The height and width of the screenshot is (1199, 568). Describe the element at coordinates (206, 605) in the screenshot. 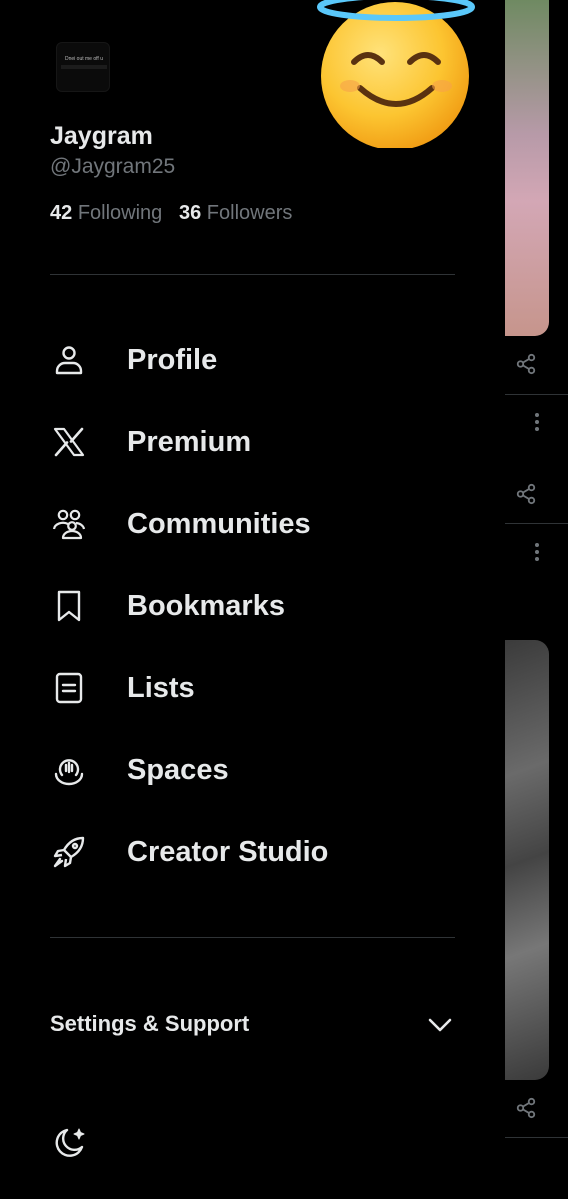

I see `nav-label: Bookmarks` at that location.